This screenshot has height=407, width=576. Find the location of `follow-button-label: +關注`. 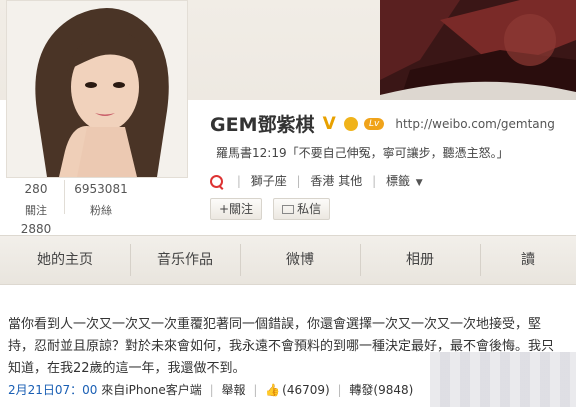

follow-button-label: +關注 is located at coordinates (236, 209).